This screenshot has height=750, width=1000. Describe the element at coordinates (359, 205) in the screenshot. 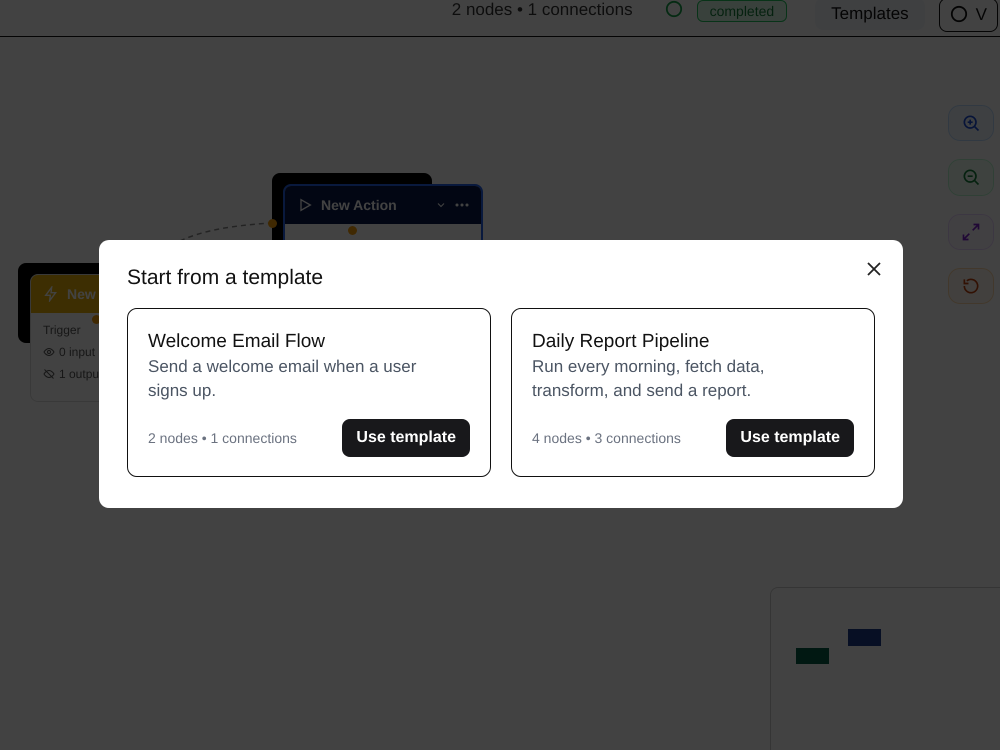

I see `node-title: New Action` at that location.